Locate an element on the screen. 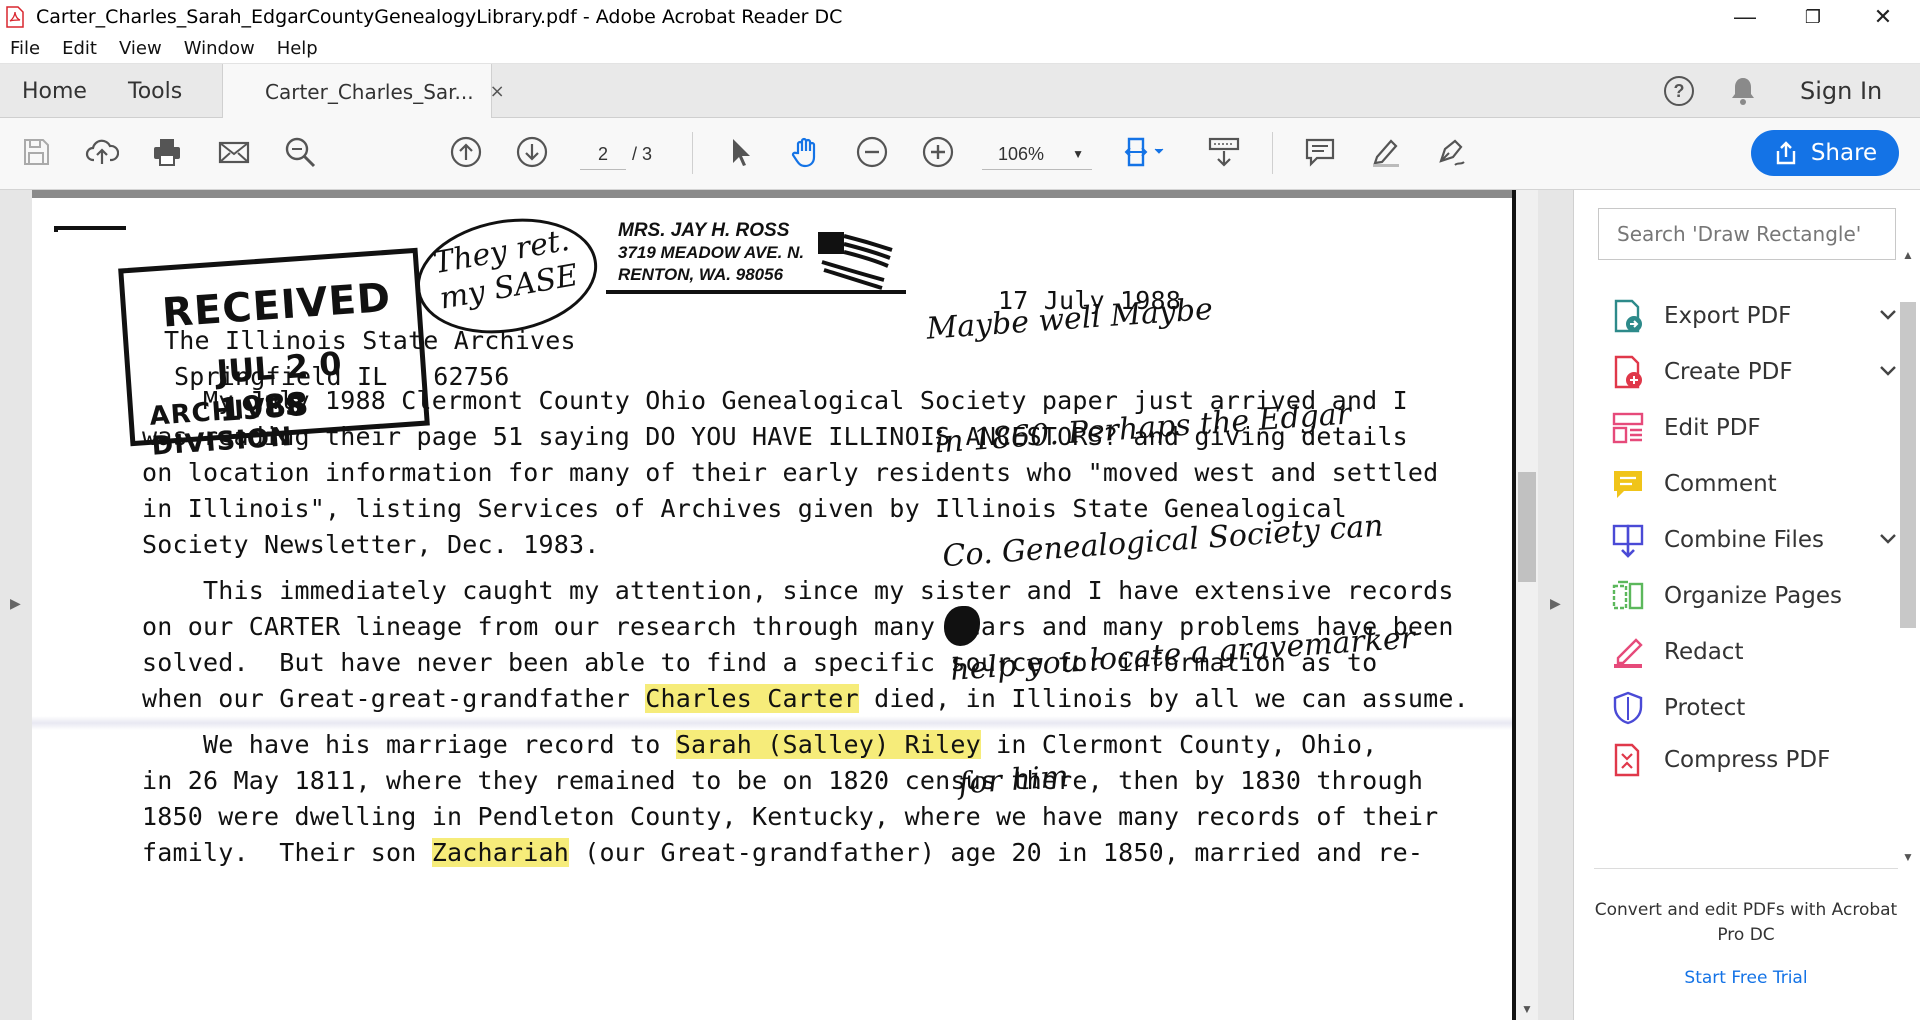 The height and width of the screenshot is (1020, 1920). tool-label: Organize Pages is located at coordinates (1753, 596).